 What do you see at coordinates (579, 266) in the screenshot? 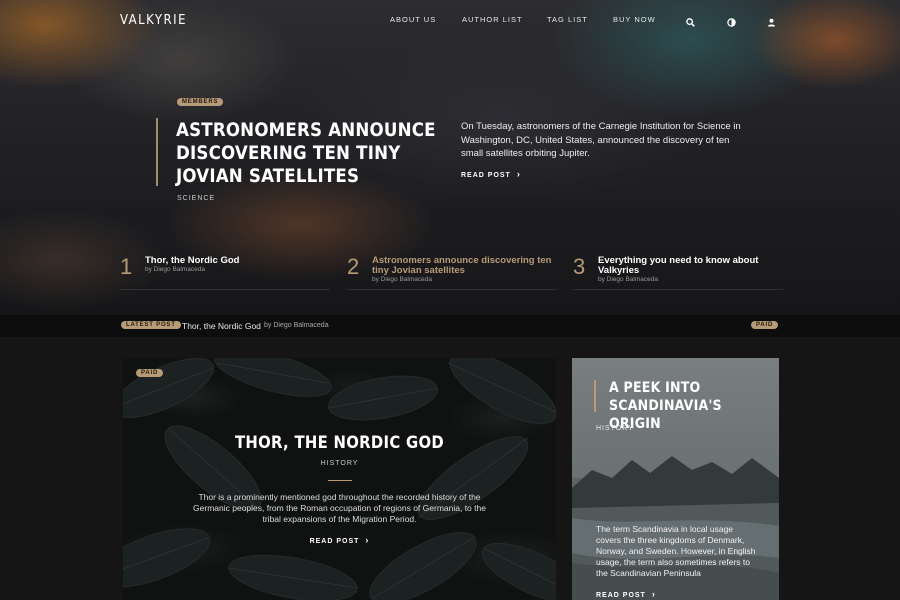
I see `trending-number: 3` at bounding box center [579, 266].